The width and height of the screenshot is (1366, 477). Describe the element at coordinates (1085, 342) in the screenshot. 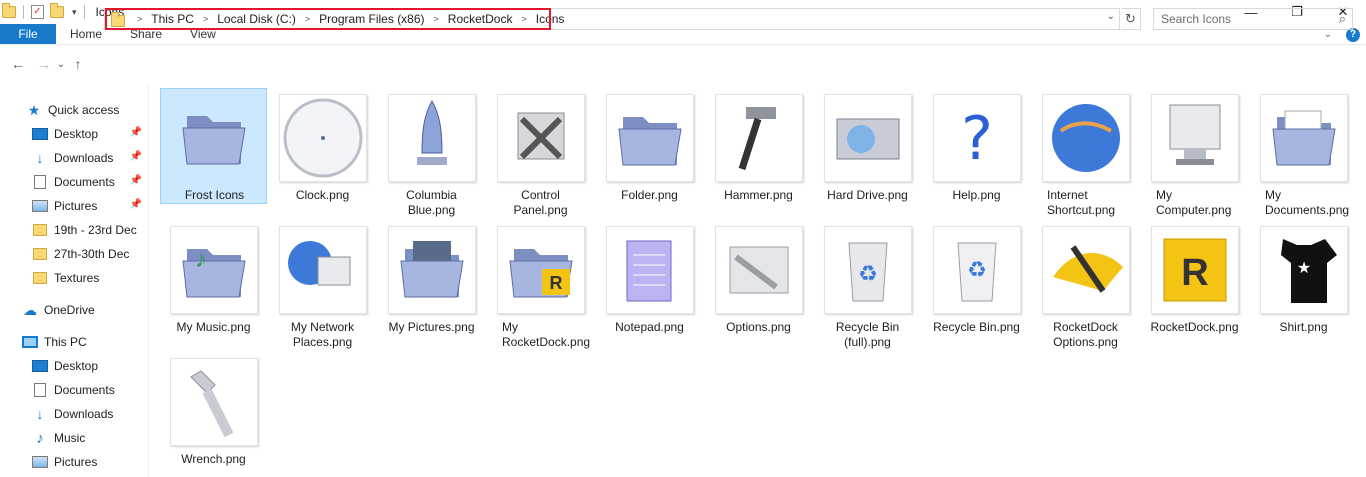

I see `file-name-line: Options.png` at that location.